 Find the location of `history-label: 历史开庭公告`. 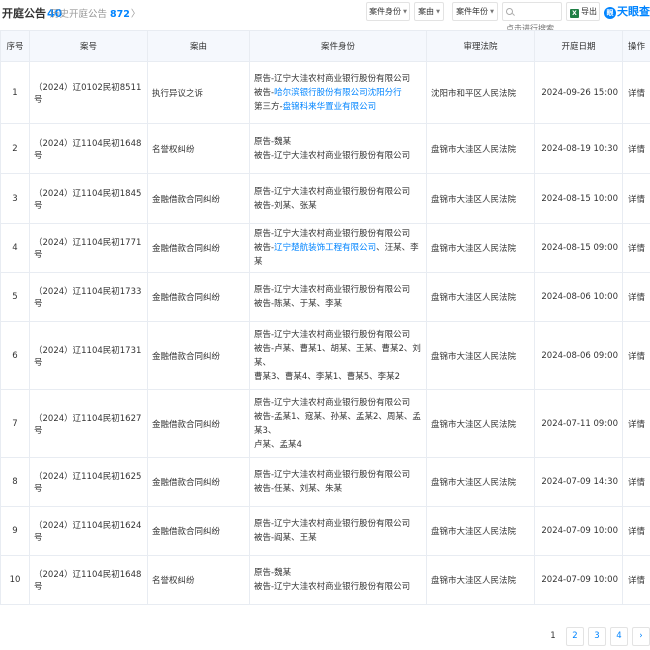

history-label: 历史开庭公告 is located at coordinates (79, 14).